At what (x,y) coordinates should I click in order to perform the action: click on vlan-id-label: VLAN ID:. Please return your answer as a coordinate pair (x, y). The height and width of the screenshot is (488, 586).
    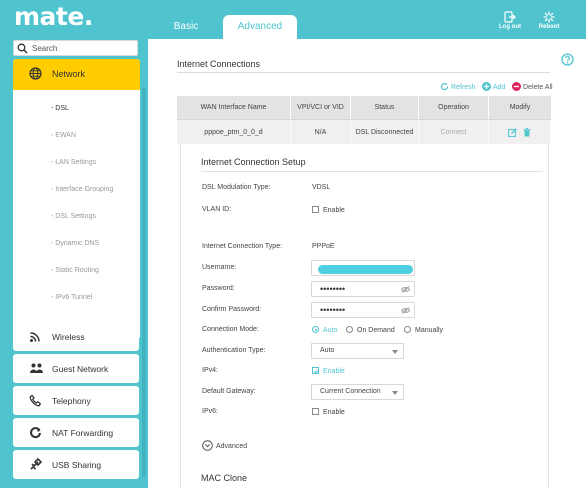
    Looking at the image, I should click on (217, 209).